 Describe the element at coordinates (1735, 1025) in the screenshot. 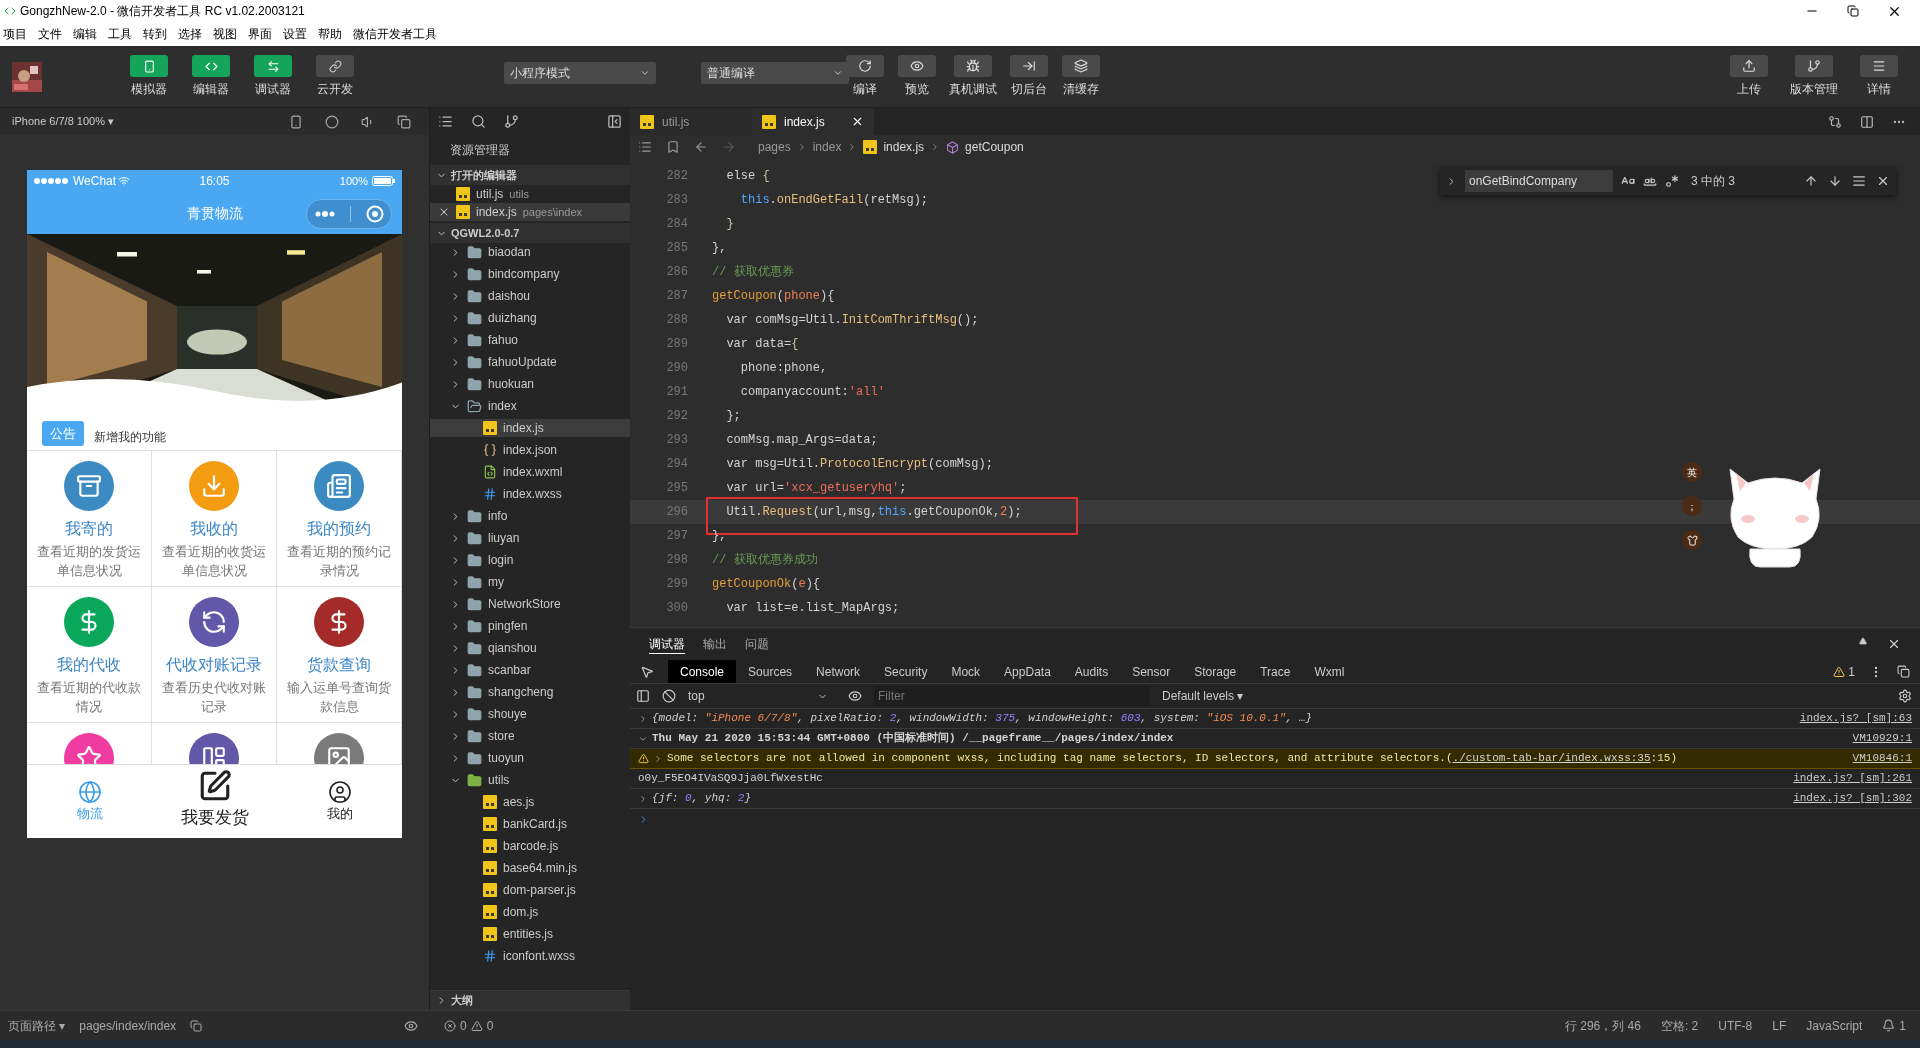

I see `status-item: UTF-8` at that location.